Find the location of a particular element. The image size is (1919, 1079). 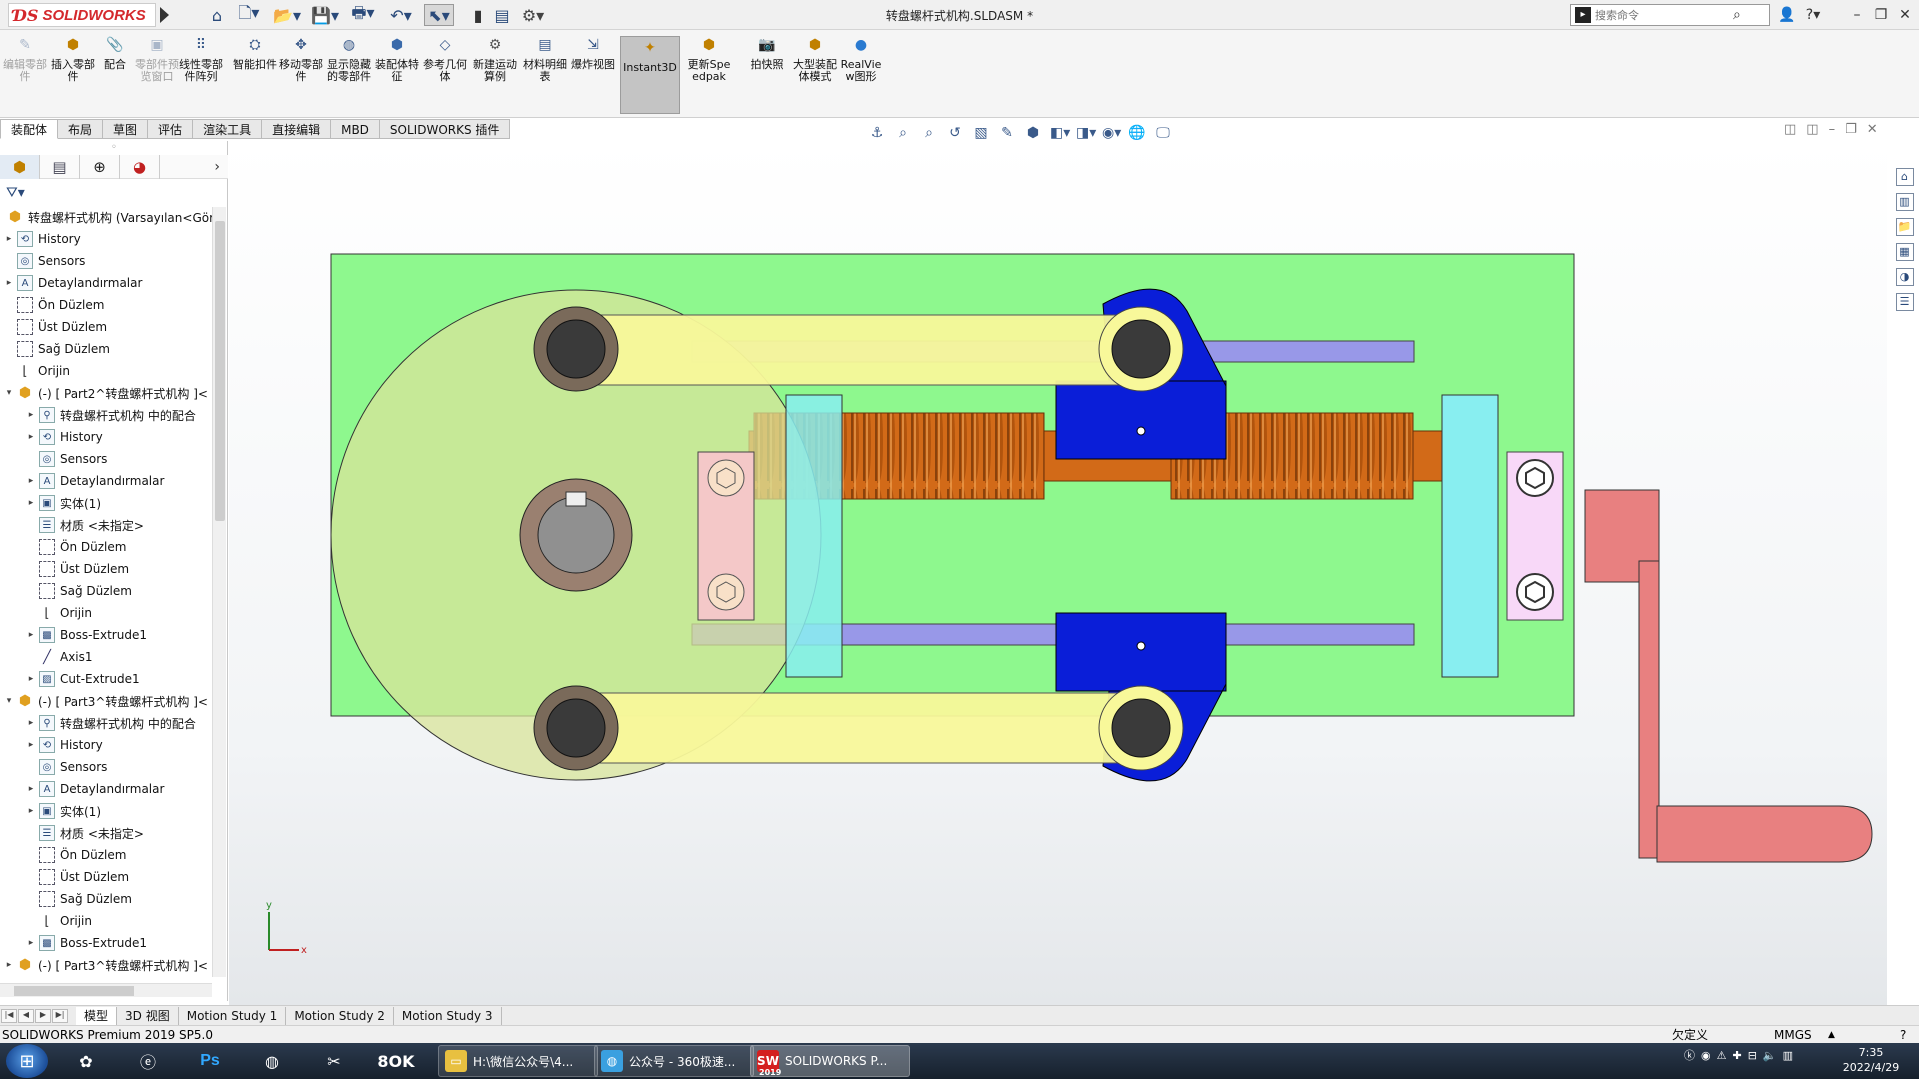

command-reference-geometry-button: ◇ 参考几何体 is located at coordinates (445, 74).